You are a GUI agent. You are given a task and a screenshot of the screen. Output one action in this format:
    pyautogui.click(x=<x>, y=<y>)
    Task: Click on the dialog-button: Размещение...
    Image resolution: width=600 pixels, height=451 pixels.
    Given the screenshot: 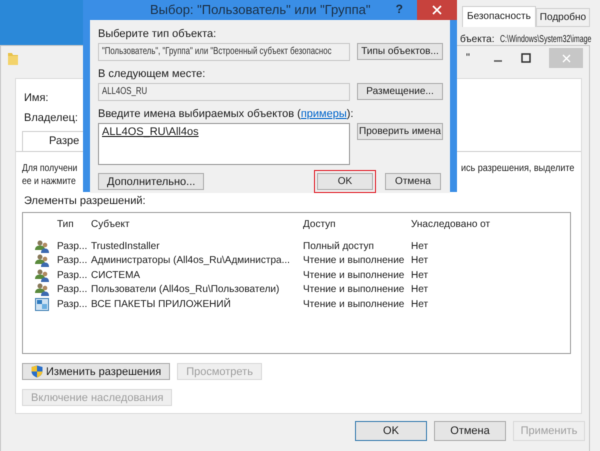 What is the action you would take?
    pyautogui.click(x=400, y=91)
    